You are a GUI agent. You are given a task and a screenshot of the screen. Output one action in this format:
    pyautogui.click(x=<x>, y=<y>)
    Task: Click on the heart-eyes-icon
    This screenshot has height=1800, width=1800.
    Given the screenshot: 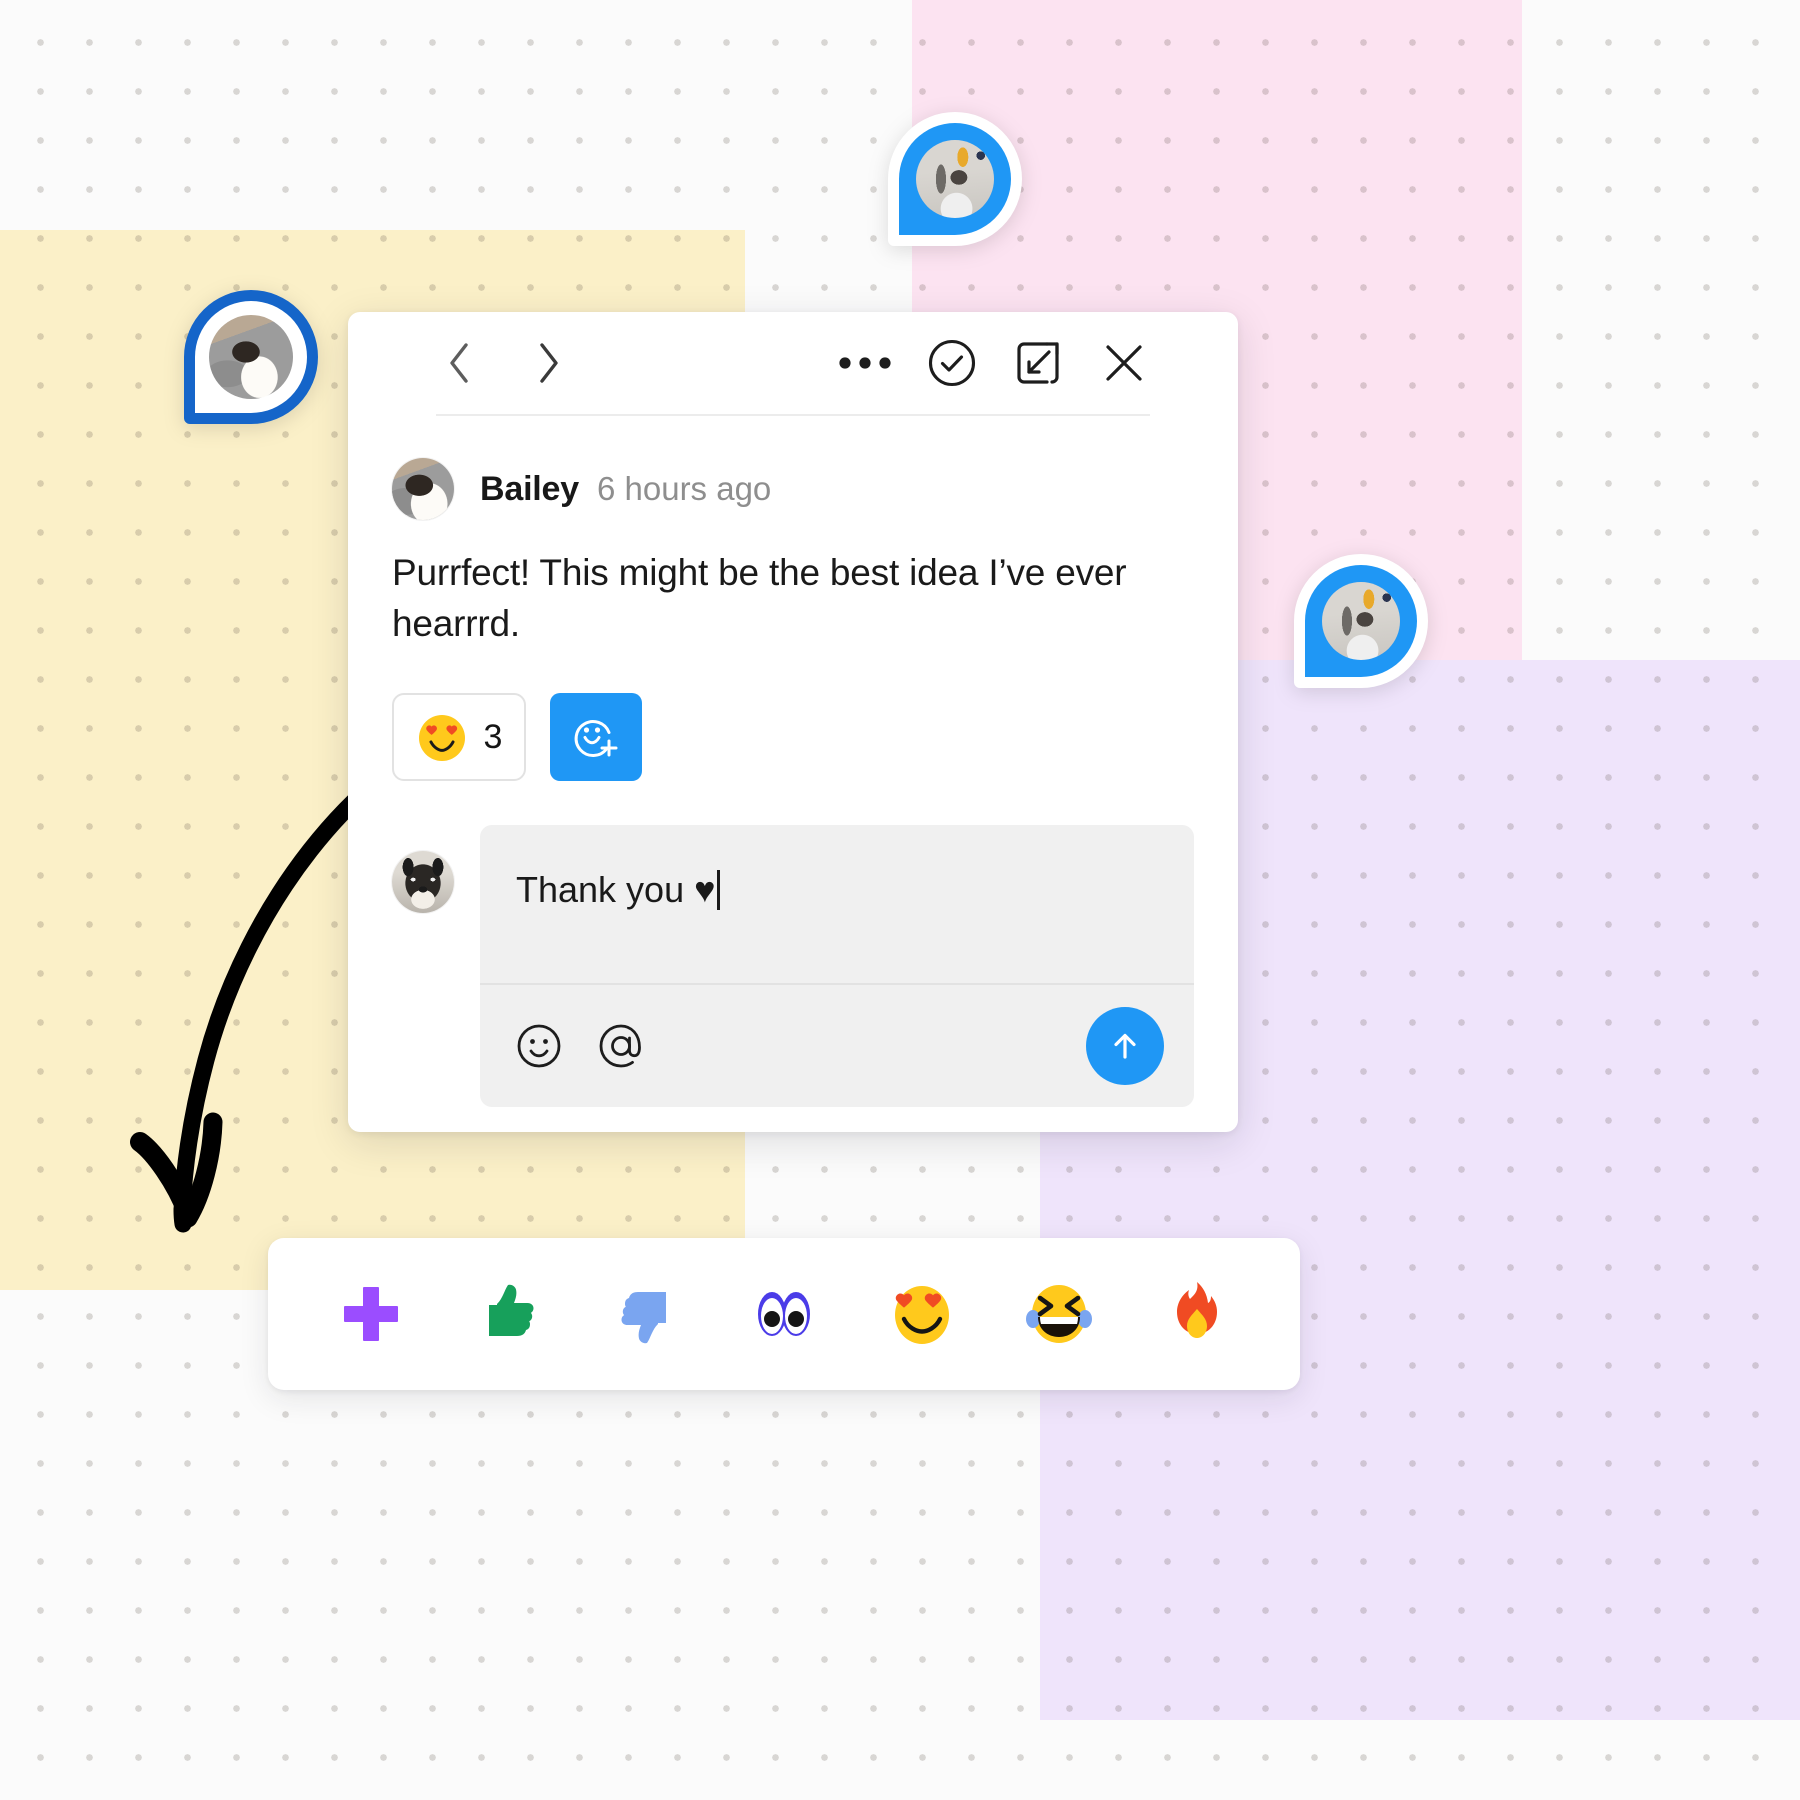 What is the action you would take?
    pyautogui.click(x=441, y=738)
    